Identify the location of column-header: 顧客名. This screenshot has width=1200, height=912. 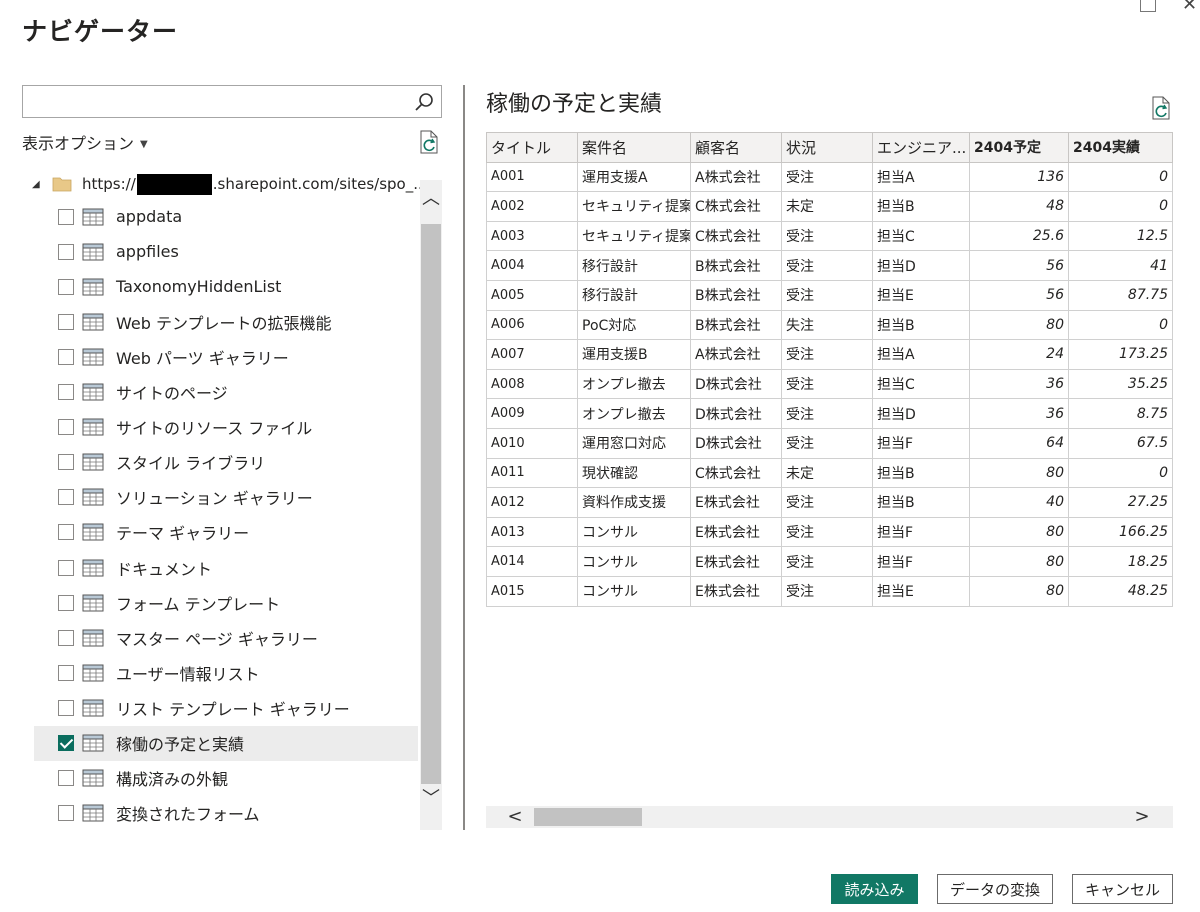
(736, 147).